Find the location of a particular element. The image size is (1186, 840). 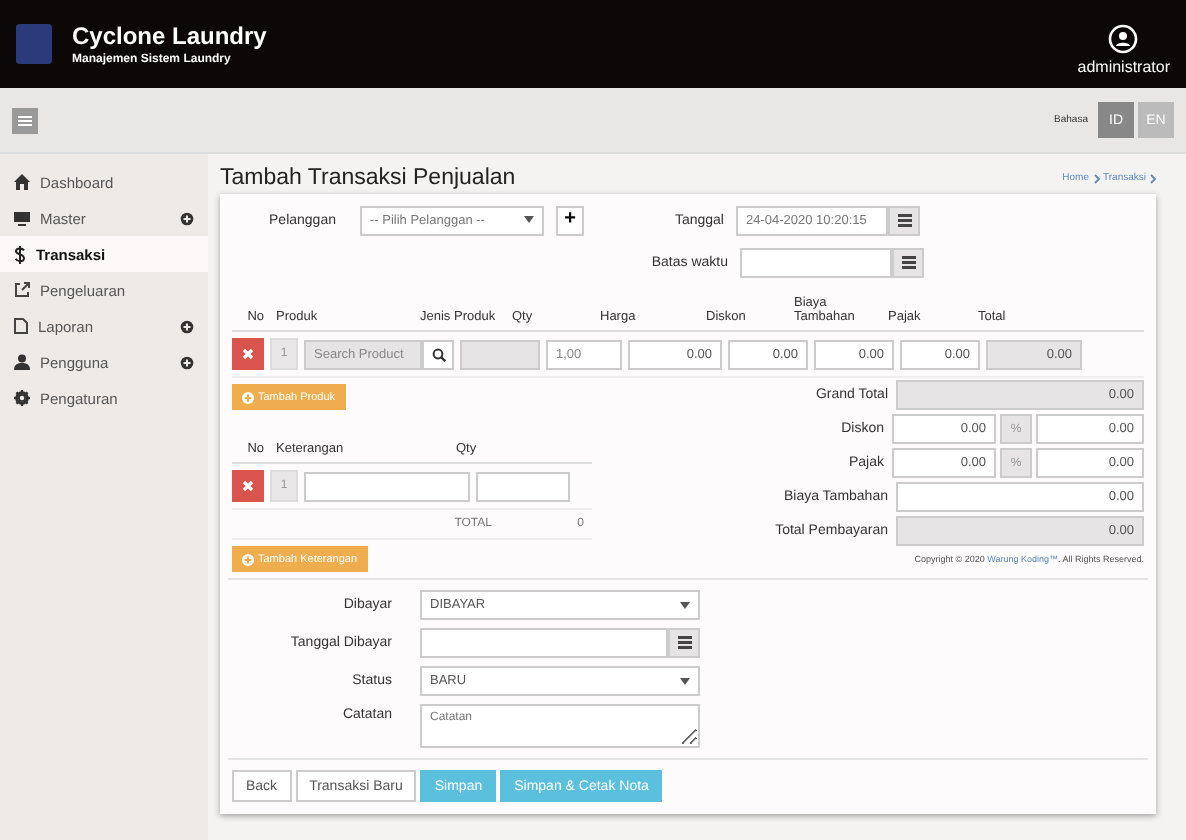

menu-icon is located at coordinates (25, 120).